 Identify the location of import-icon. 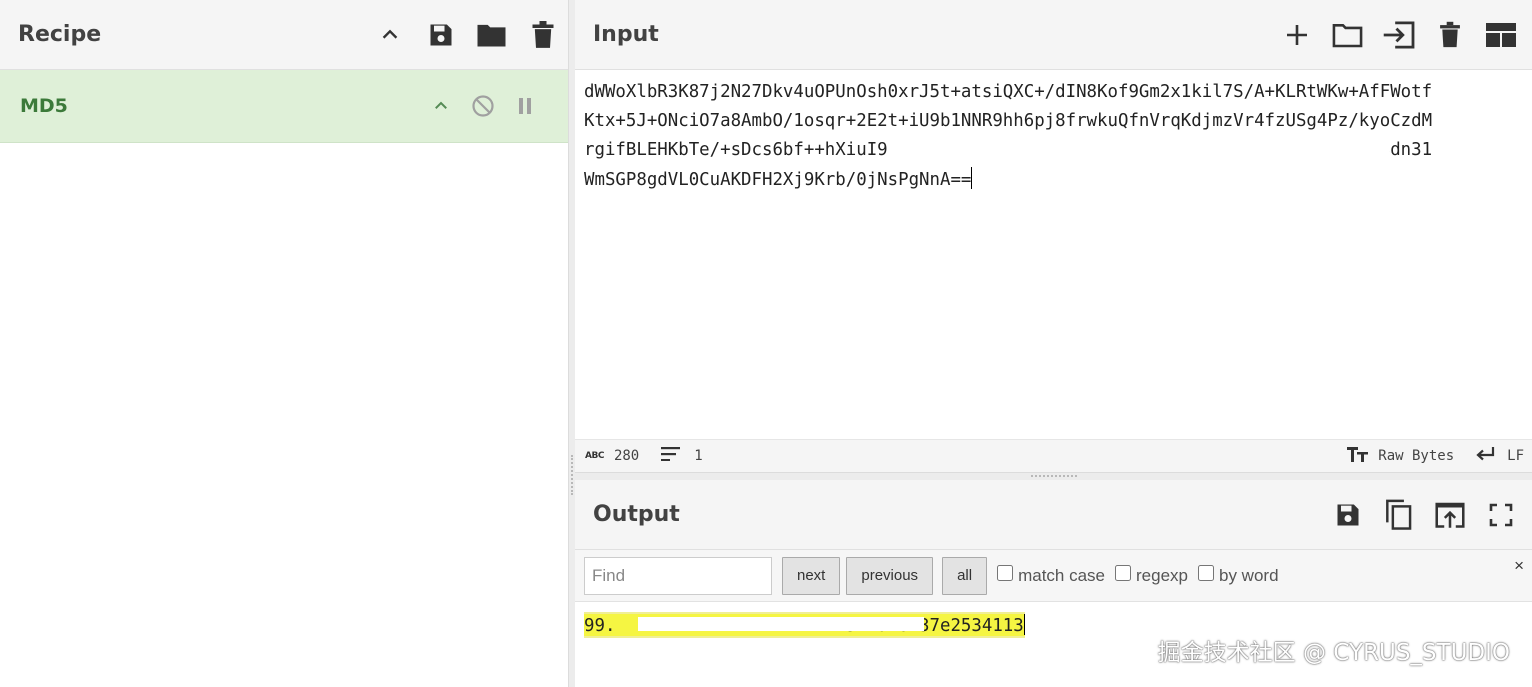
(1398, 35).